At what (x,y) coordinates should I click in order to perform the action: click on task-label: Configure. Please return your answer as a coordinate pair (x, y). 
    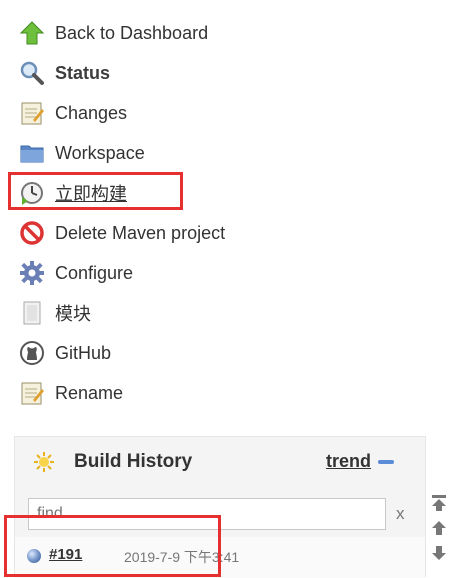
    Looking at the image, I should click on (94, 272).